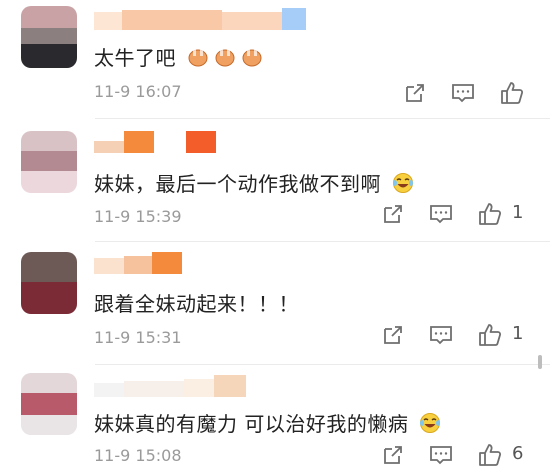 Image resolution: width=550 pixels, height=473 pixels. I want to click on comment-actions, so click(467, 93).